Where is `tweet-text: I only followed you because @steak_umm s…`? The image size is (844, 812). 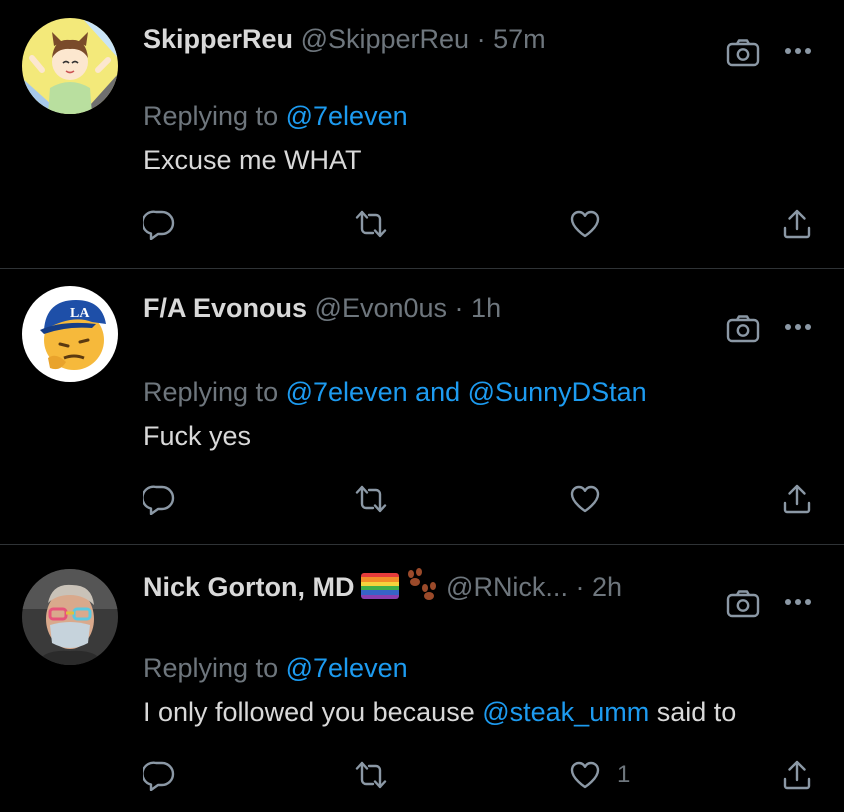 tweet-text: I only followed you because @steak_umm s… is located at coordinates (439, 712).